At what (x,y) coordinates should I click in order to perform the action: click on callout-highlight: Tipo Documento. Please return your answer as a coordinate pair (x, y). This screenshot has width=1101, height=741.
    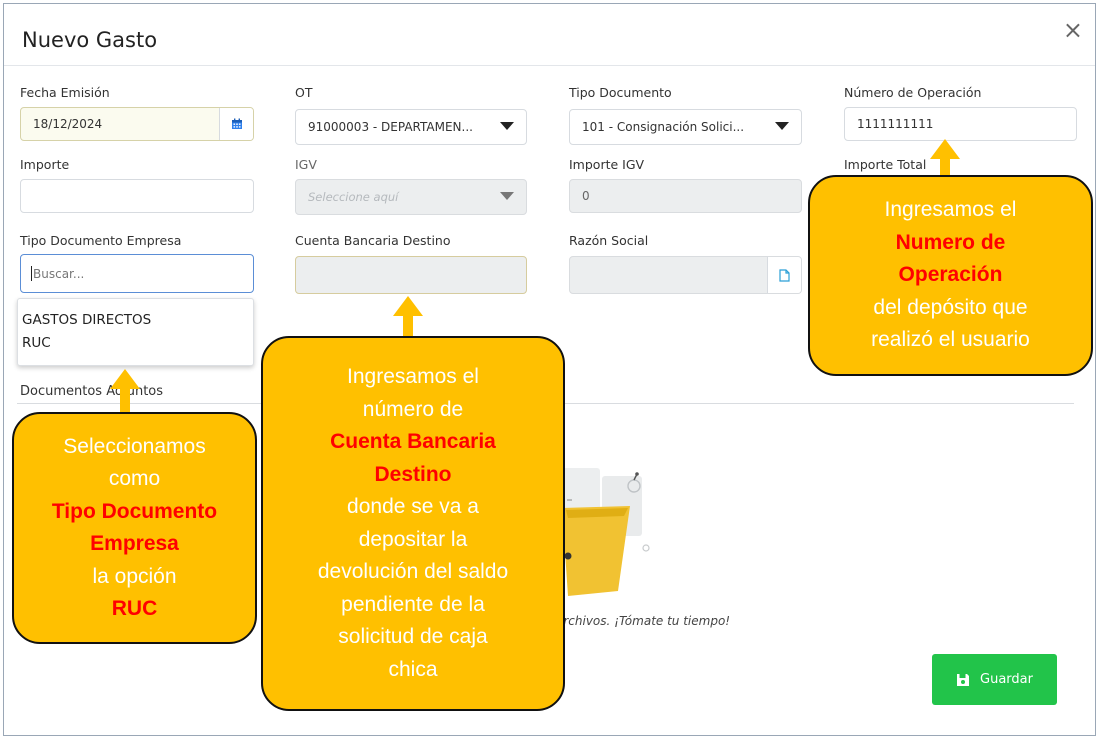
    Looking at the image, I should click on (134, 511).